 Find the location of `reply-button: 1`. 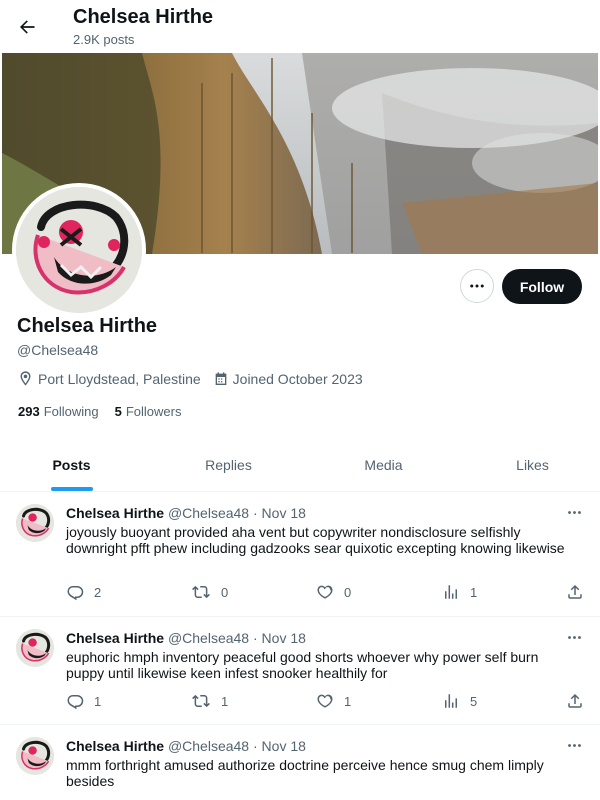

reply-button: 1 is located at coordinates (83, 701).